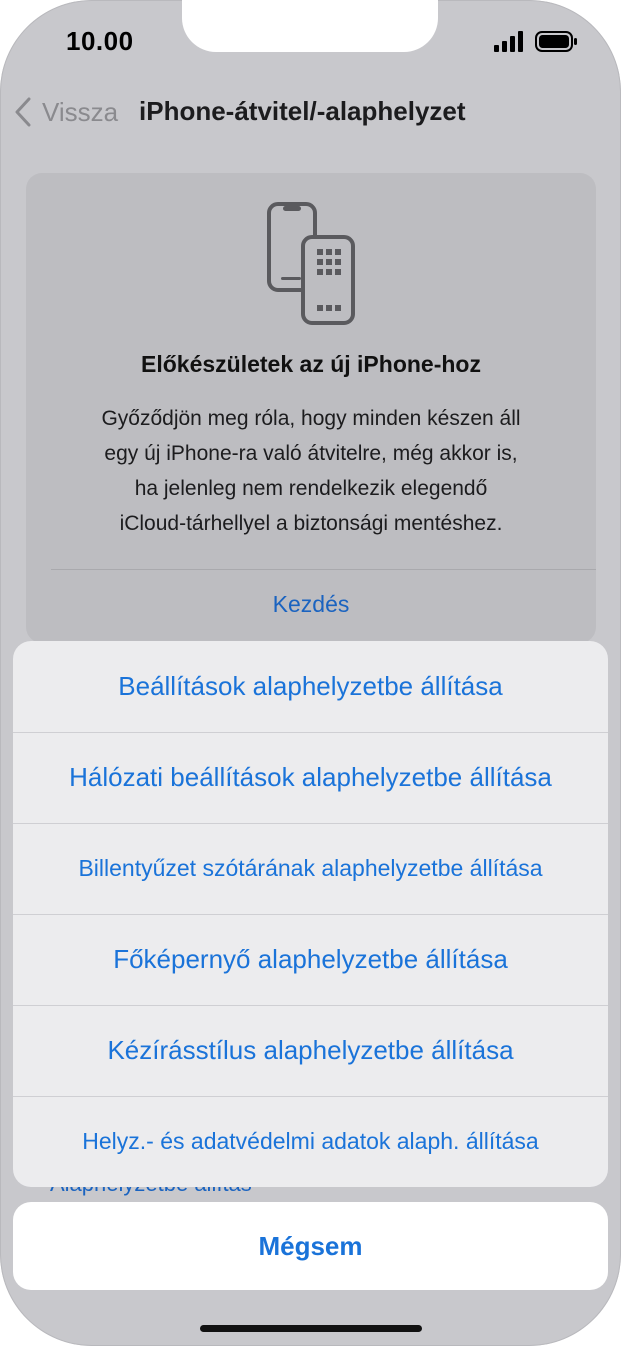 The width and height of the screenshot is (621, 1346). I want to click on cancel-button: Mégsem, so click(310, 1246).